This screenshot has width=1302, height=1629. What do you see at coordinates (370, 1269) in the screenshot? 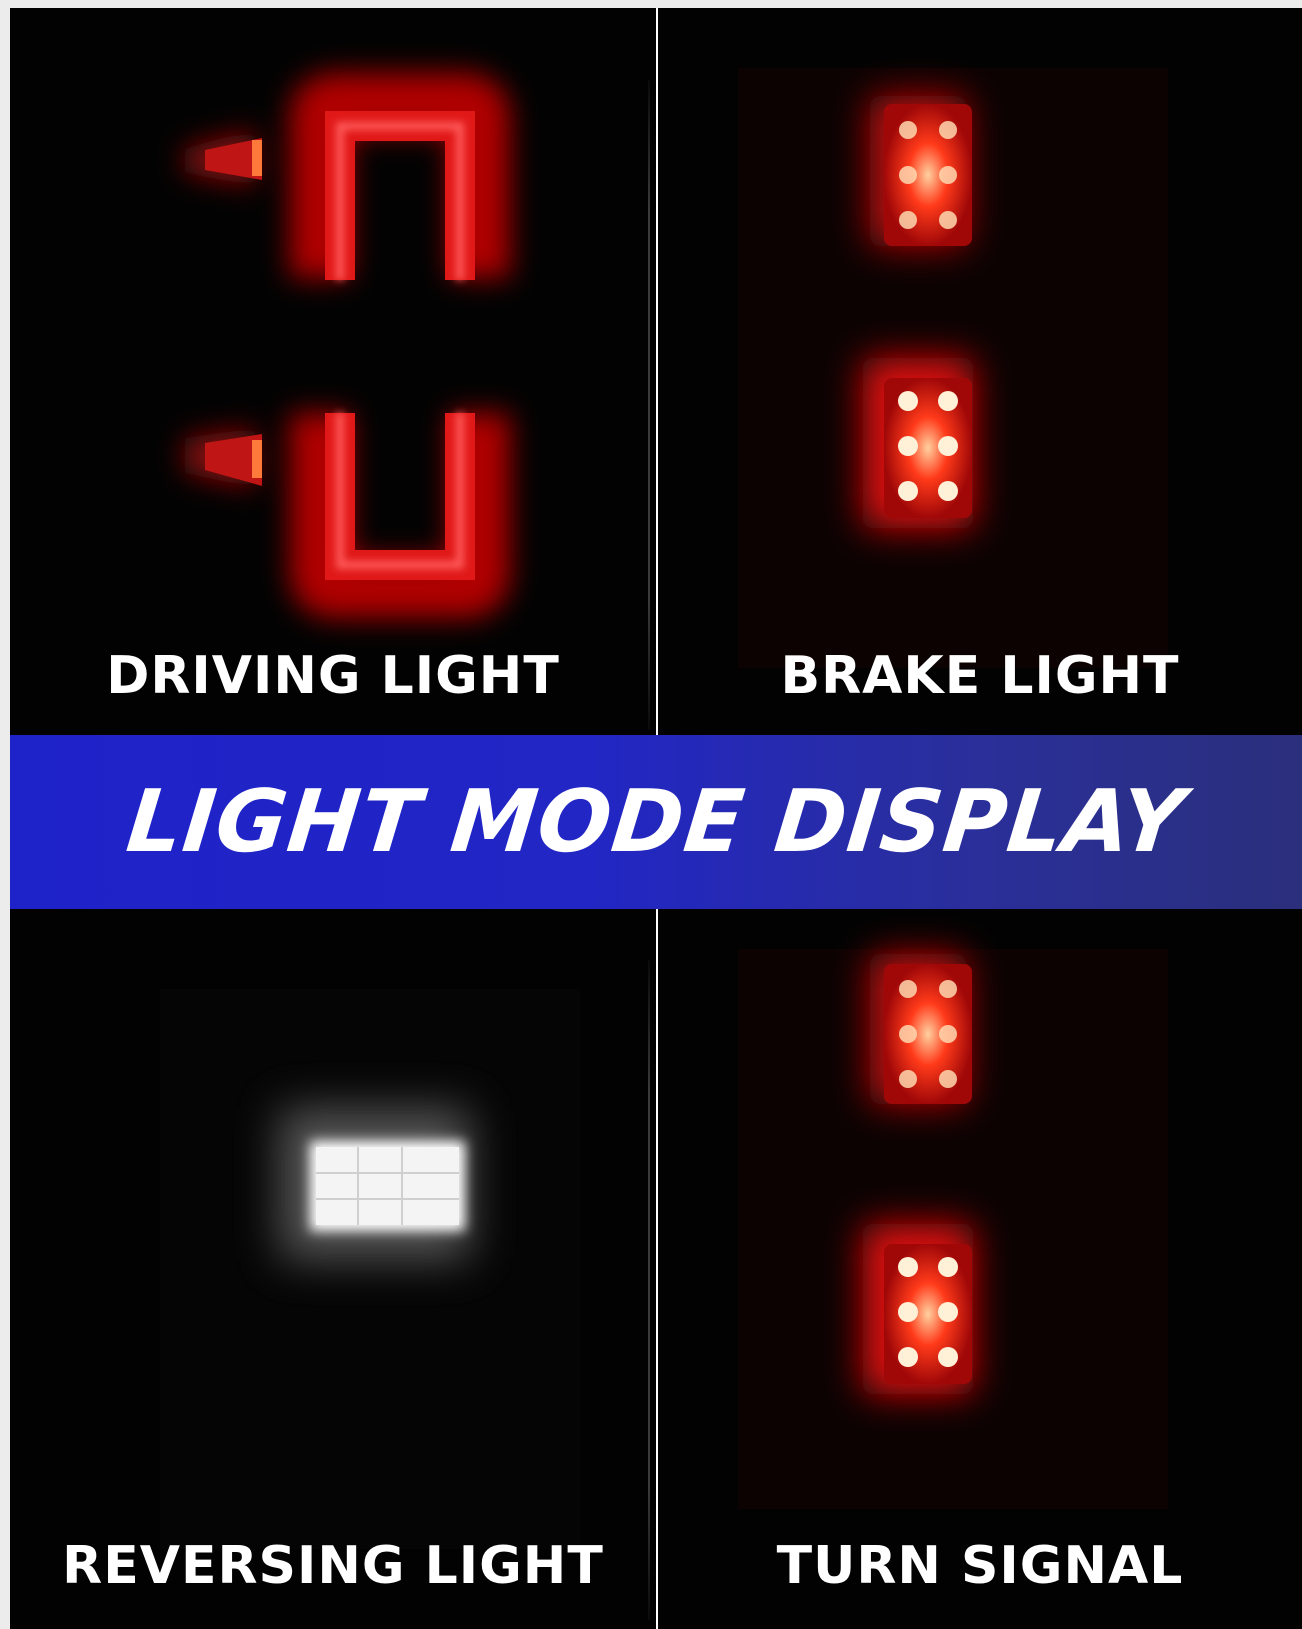
I see `reversing-light-photo` at bounding box center [370, 1269].